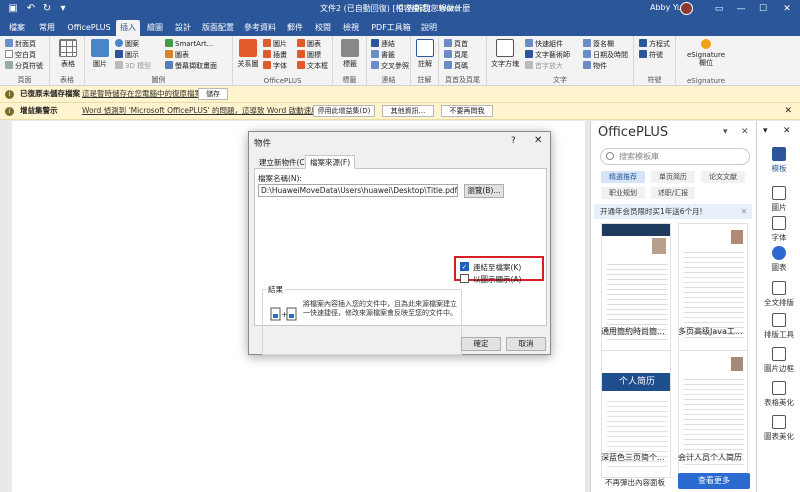 The image size is (800, 492). I want to click on chip-report: 述职/汇报, so click(673, 193).